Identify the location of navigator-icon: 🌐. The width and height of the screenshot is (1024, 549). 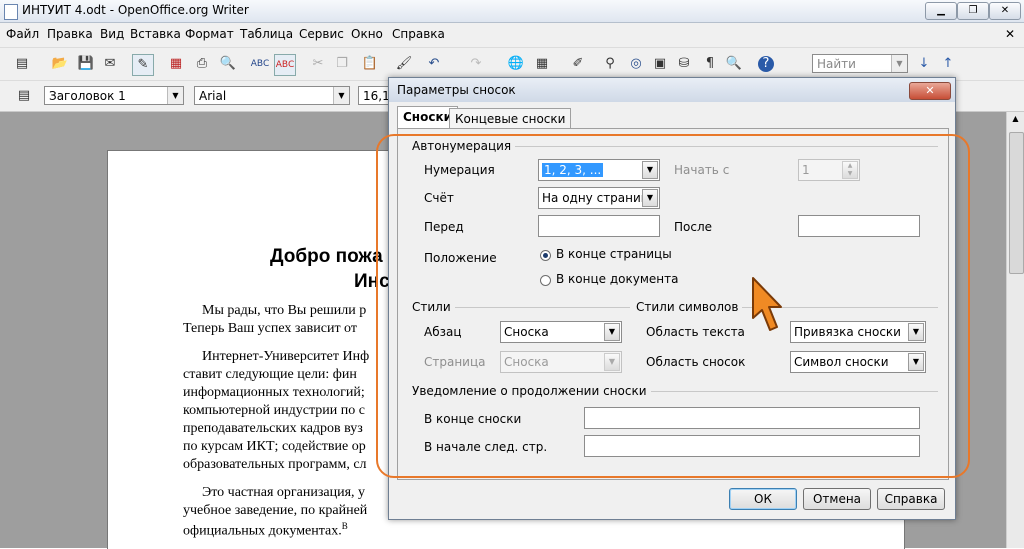
(516, 64).